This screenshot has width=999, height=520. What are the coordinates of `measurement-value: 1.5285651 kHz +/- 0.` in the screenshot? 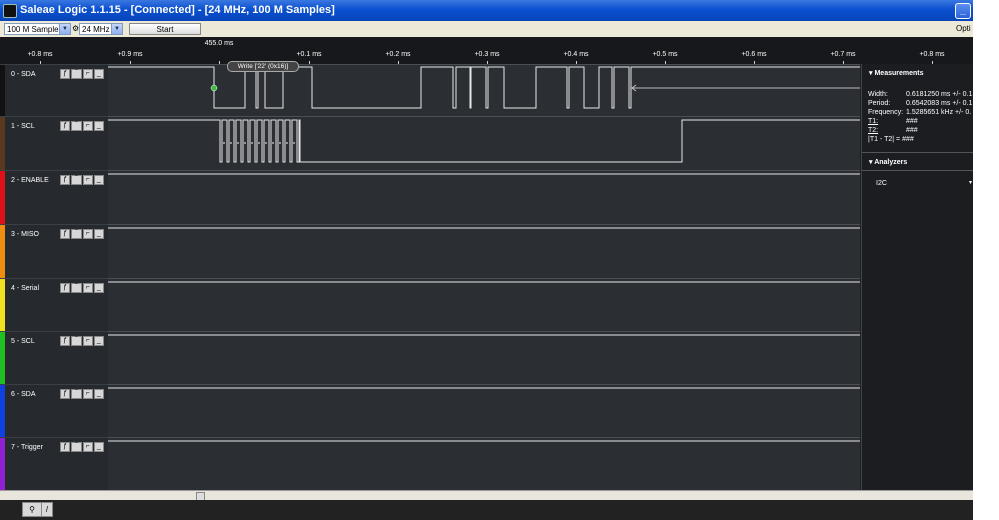 It's located at (939, 112).